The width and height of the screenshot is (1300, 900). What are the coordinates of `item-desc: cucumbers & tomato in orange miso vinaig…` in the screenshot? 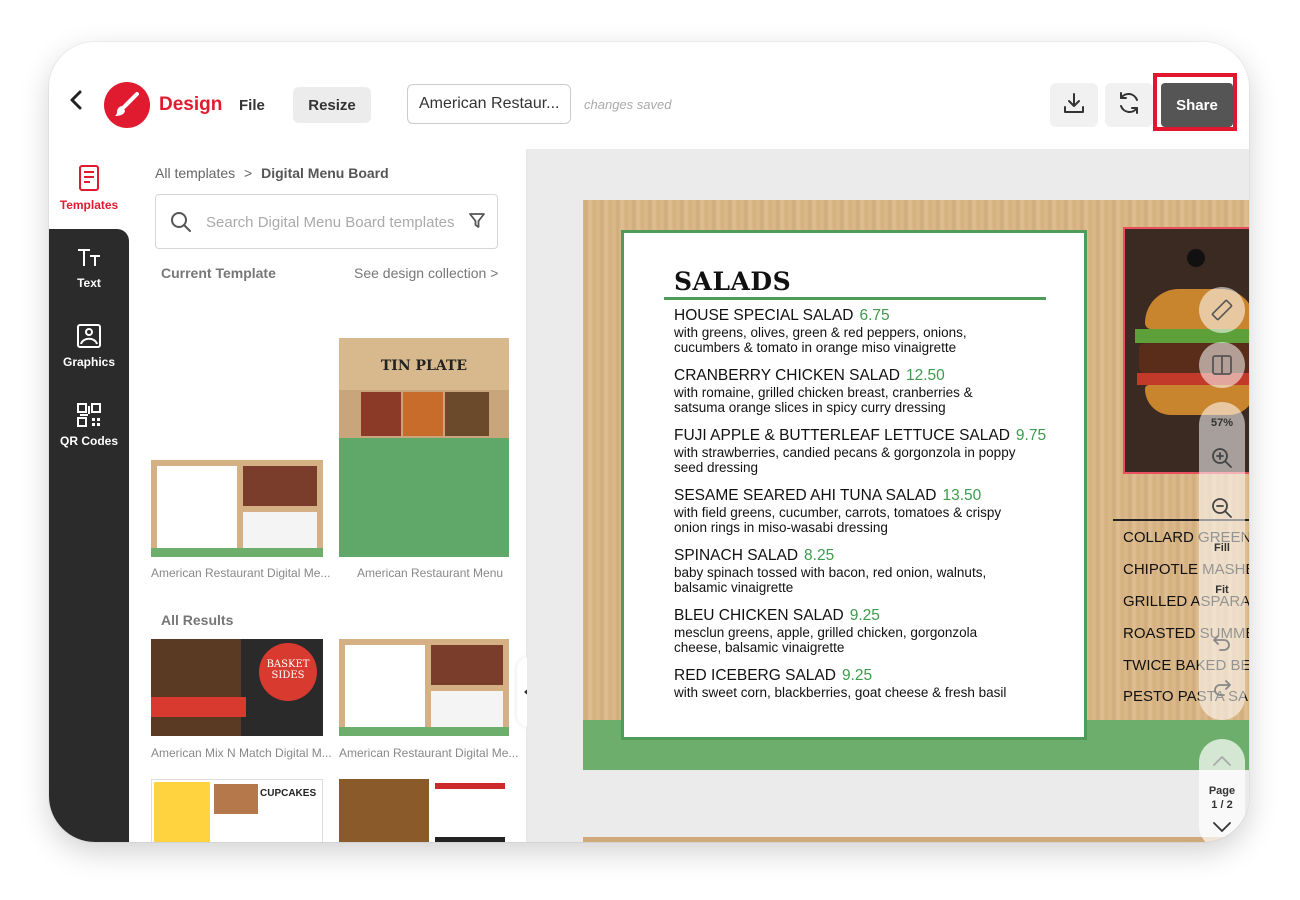 It's located at (815, 347).